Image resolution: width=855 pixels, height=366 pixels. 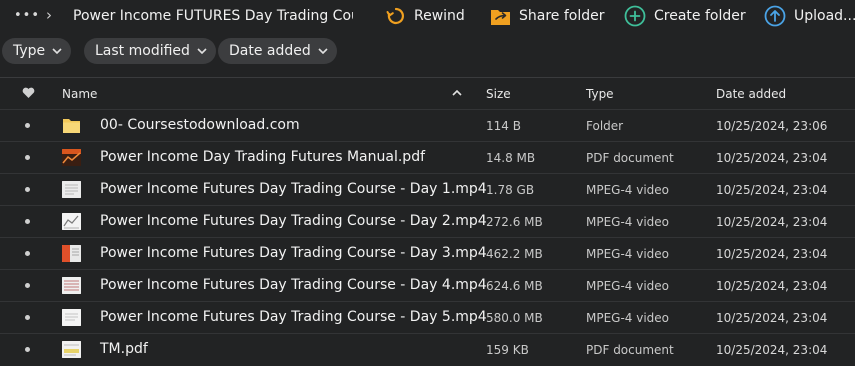 I want to click on filter-last-modified: Last modified, so click(x=150, y=51).